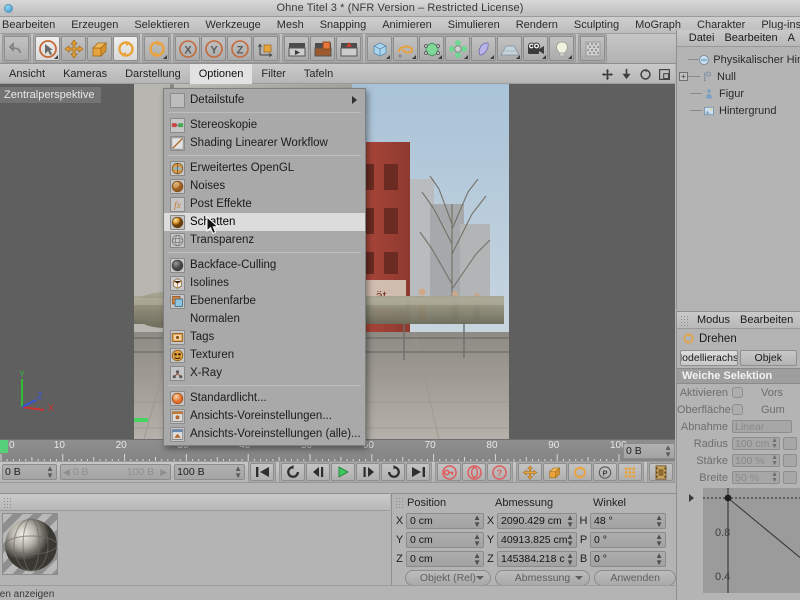 This screenshot has height=600, width=800. I want to click on position-field-z: 0 cm ▲ ▼, so click(445, 558).